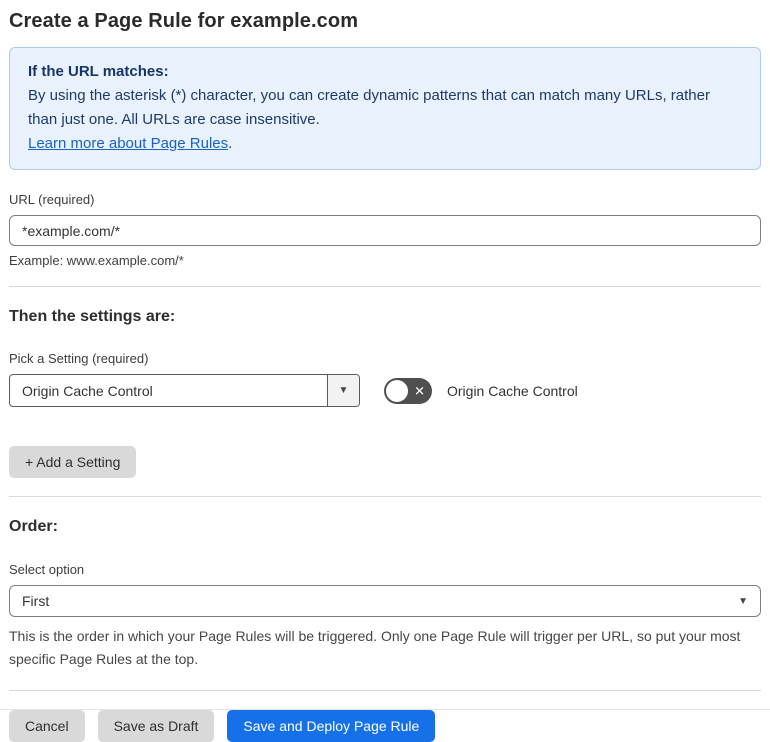 The height and width of the screenshot is (742, 770). I want to click on add-setting-button: + Add a Setting, so click(73, 462).